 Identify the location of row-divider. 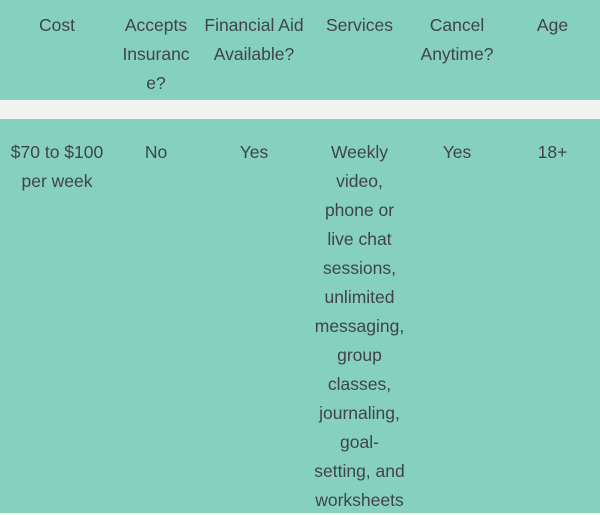
(300, 109).